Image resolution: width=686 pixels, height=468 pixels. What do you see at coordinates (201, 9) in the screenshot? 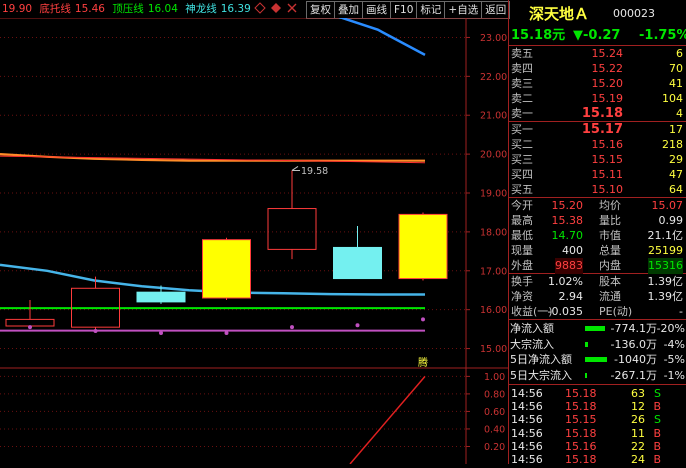
I see `legend-dragon-label: 神龙线` at bounding box center [201, 9].